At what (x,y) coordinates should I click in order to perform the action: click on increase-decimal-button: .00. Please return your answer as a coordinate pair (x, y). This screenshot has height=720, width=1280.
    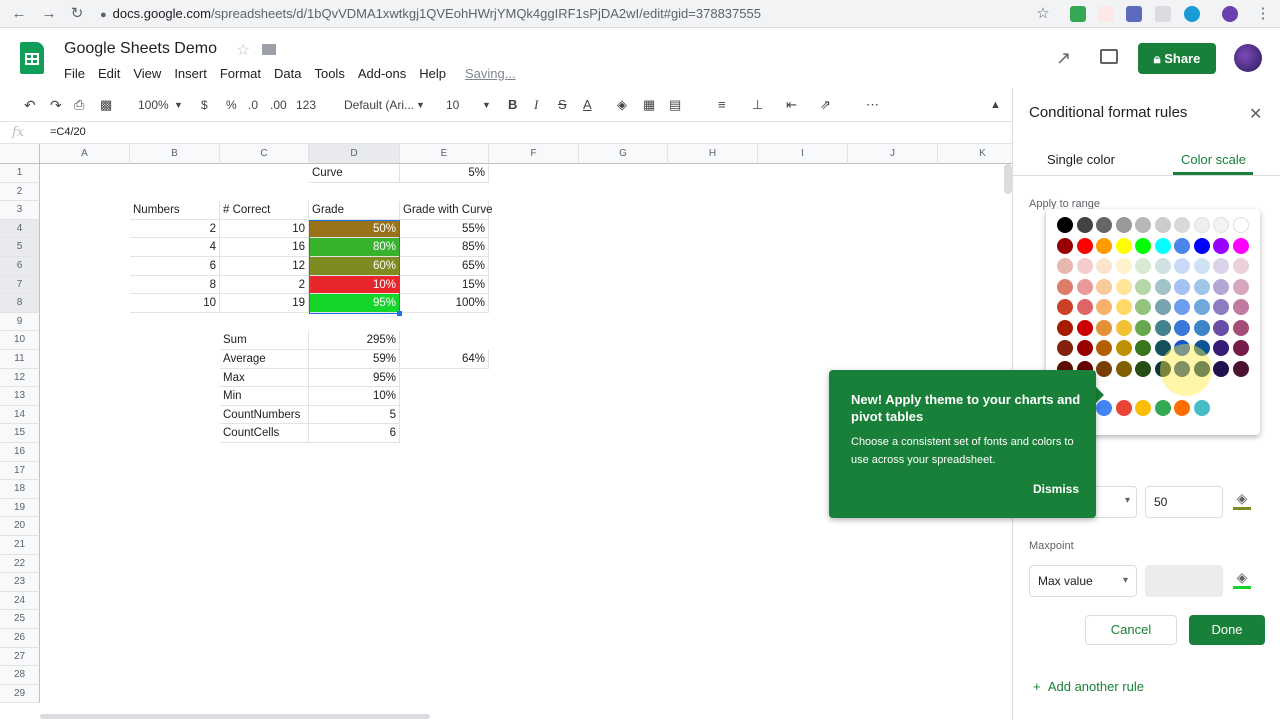
    Looking at the image, I should click on (278, 105).